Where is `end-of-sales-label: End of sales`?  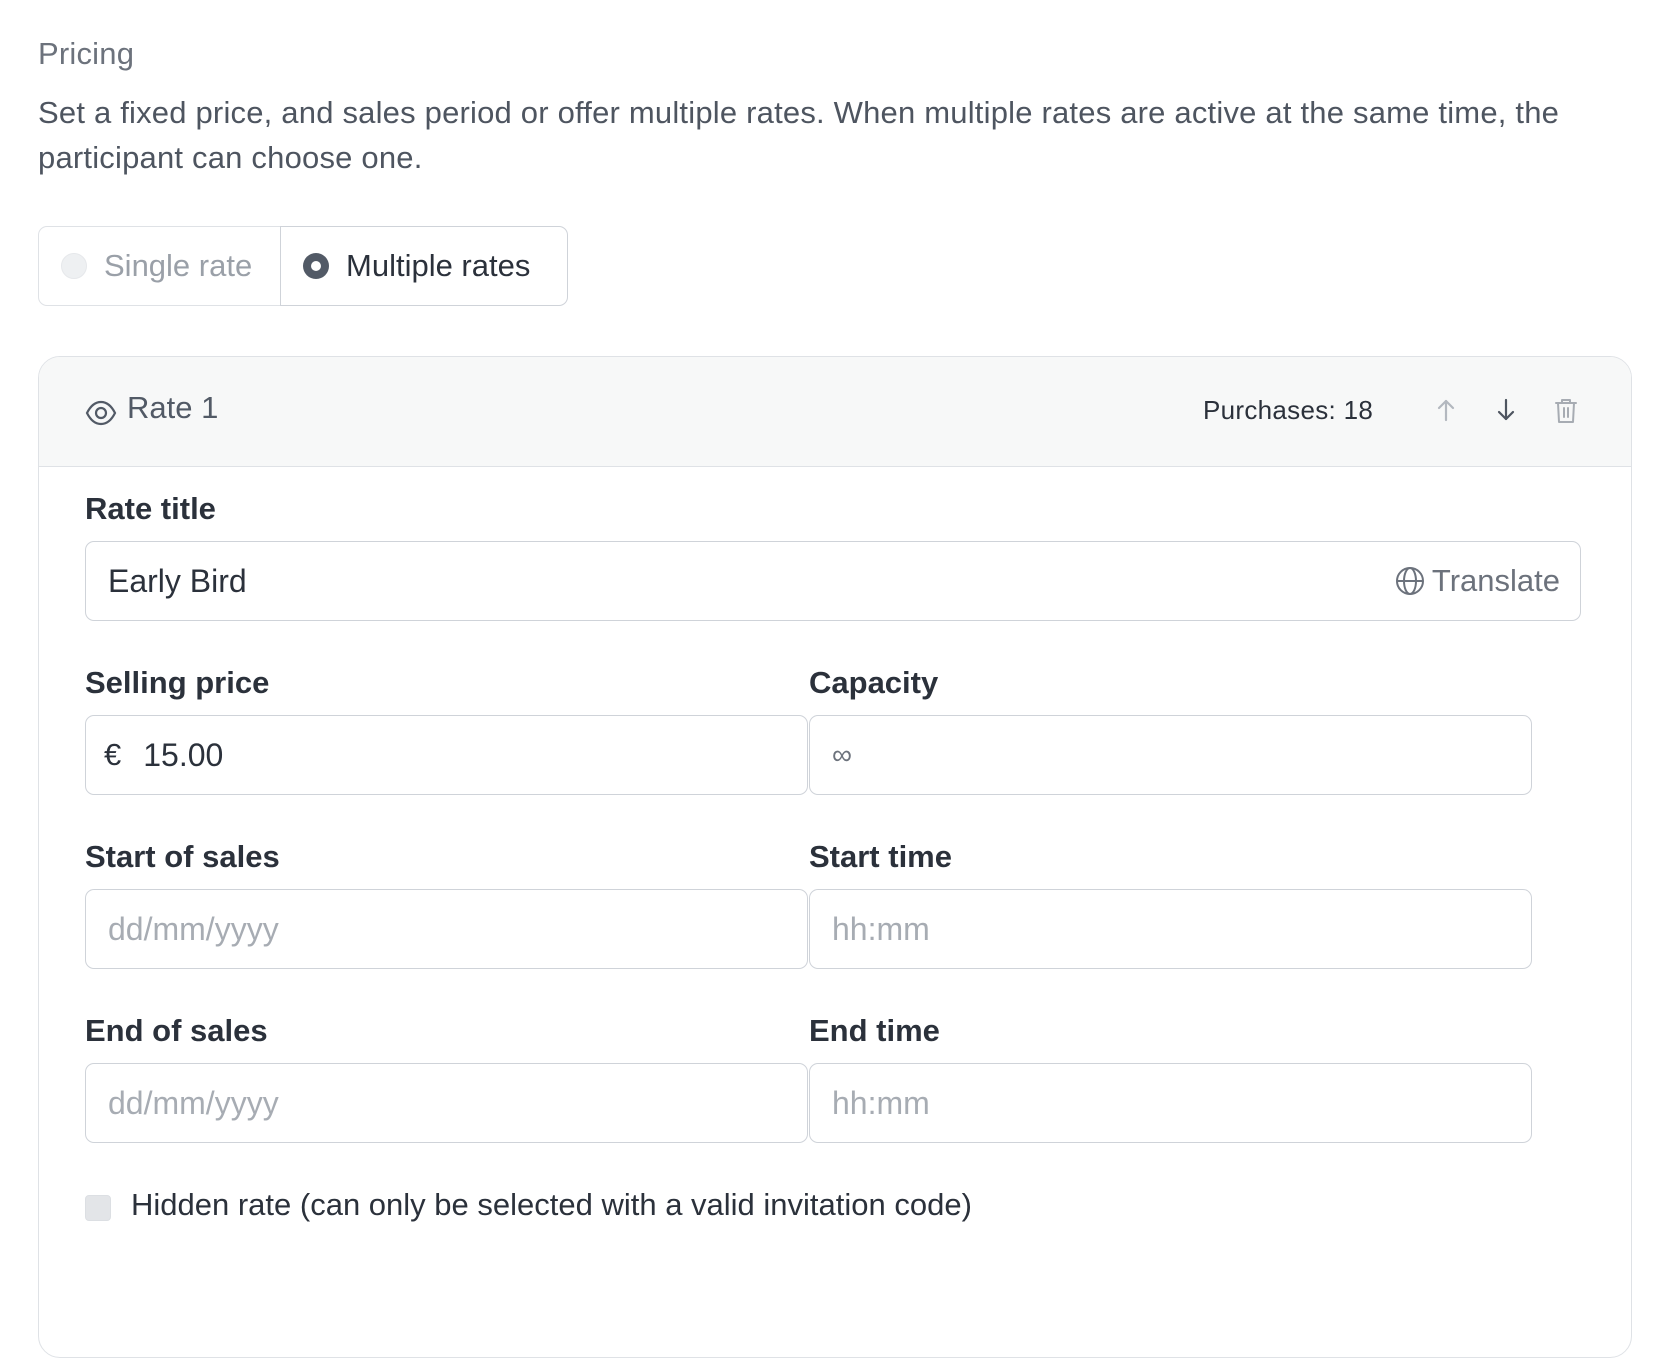 end-of-sales-label: End of sales is located at coordinates (176, 1030).